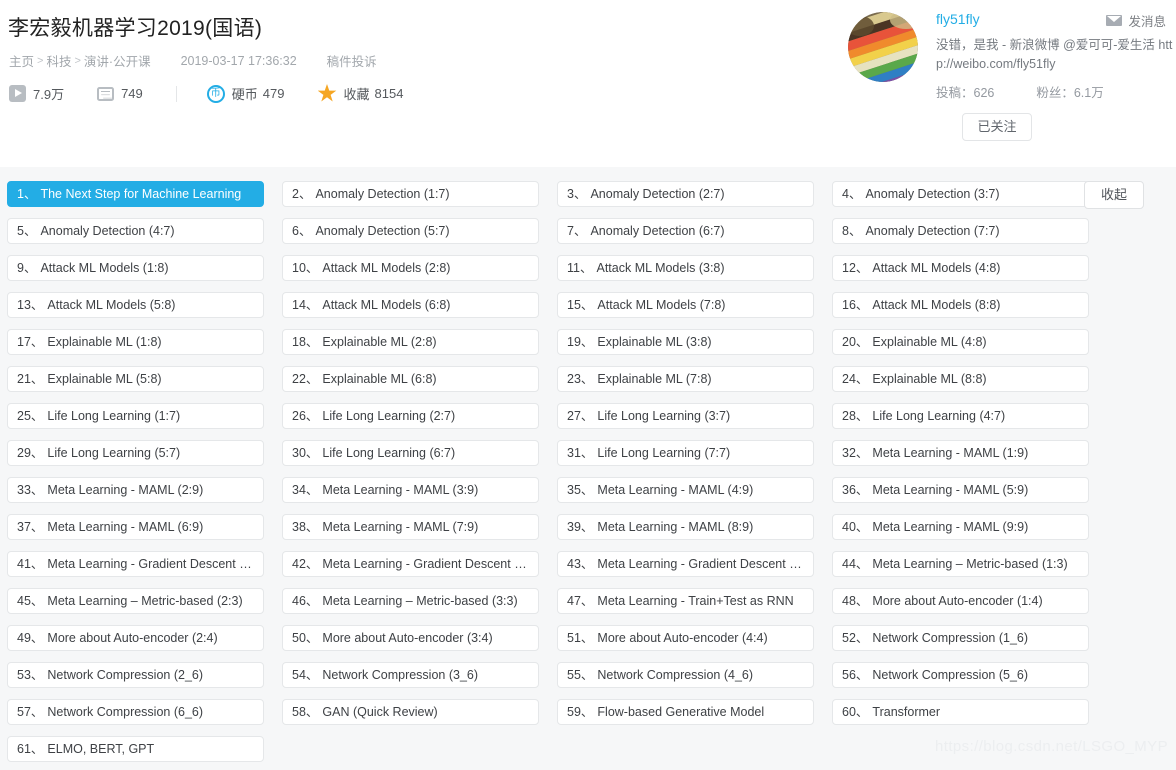 The image size is (1176, 770). Describe the element at coordinates (685, 675) in the screenshot. I see `episode-item: 55、 Network Compression (4_6)` at that location.